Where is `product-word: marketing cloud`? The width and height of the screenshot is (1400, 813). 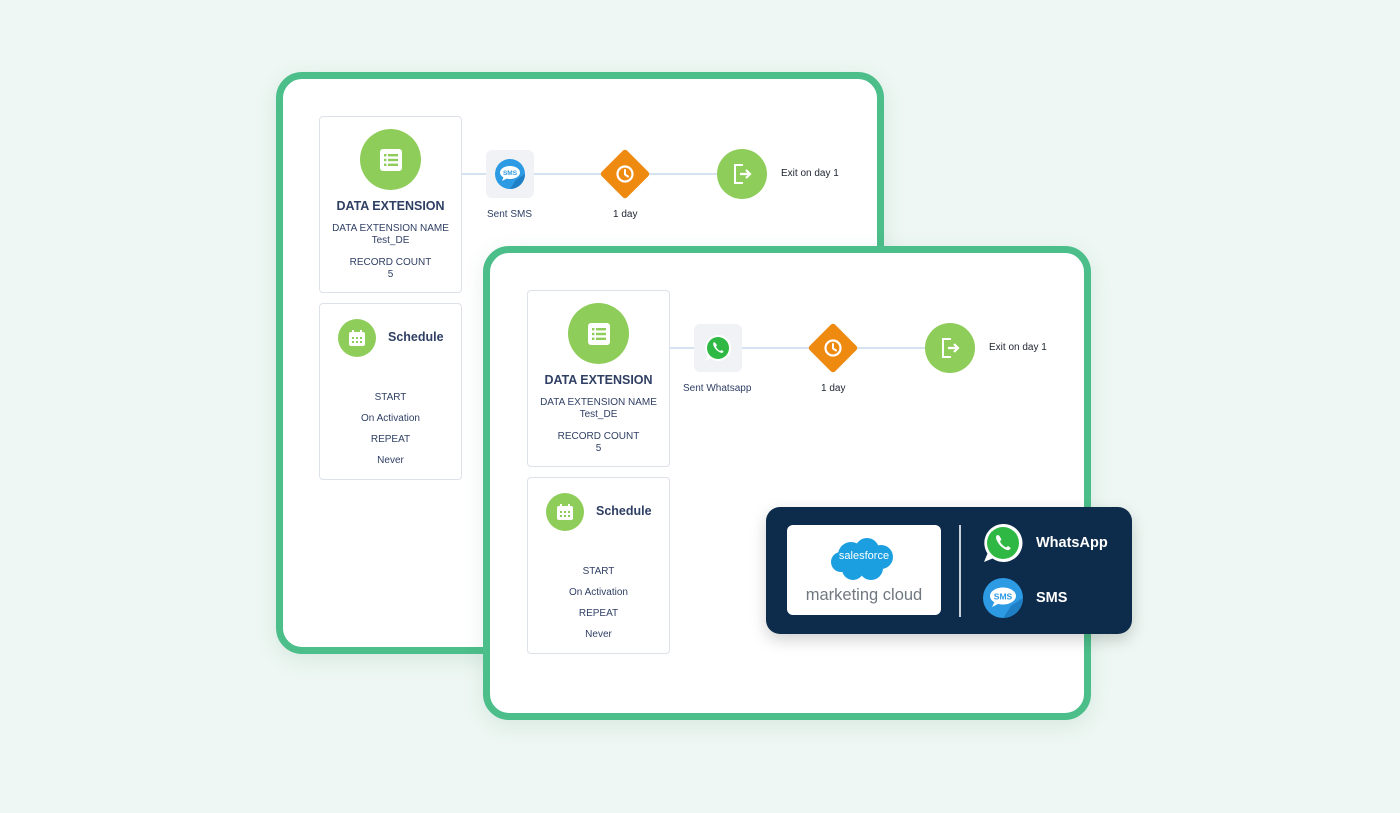 product-word: marketing cloud is located at coordinates (864, 595).